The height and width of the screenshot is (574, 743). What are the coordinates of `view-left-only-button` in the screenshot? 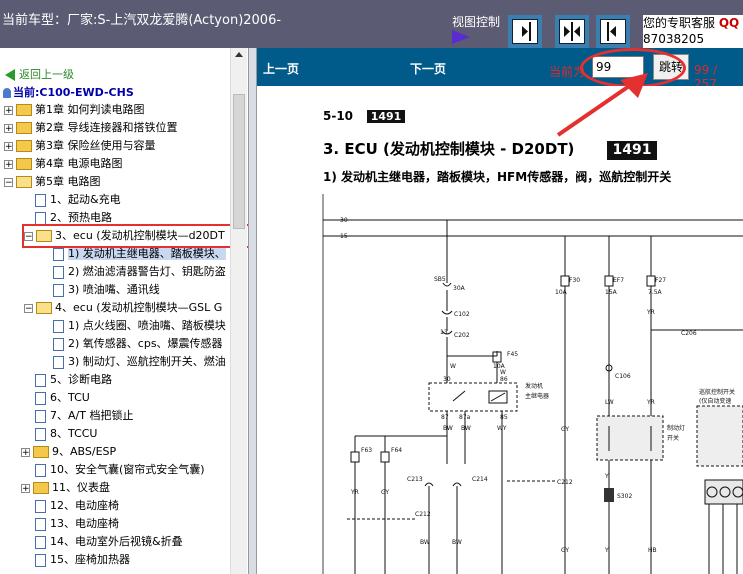 It's located at (525, 31).